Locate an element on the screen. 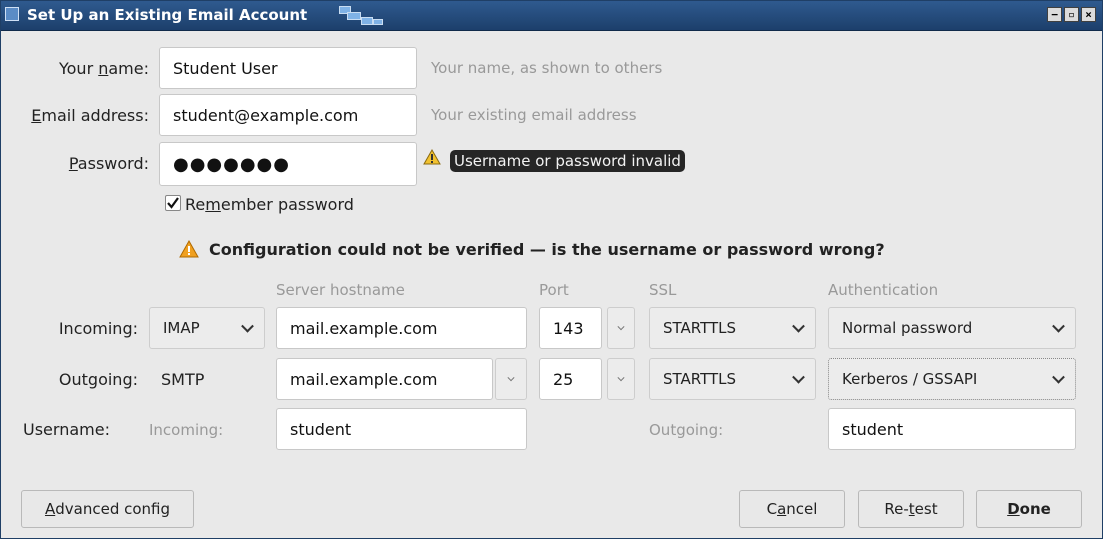 Image resolution: width=1105 pixels, height=541 pixels. title-decoration-icon is located at coordinates (362, 15).